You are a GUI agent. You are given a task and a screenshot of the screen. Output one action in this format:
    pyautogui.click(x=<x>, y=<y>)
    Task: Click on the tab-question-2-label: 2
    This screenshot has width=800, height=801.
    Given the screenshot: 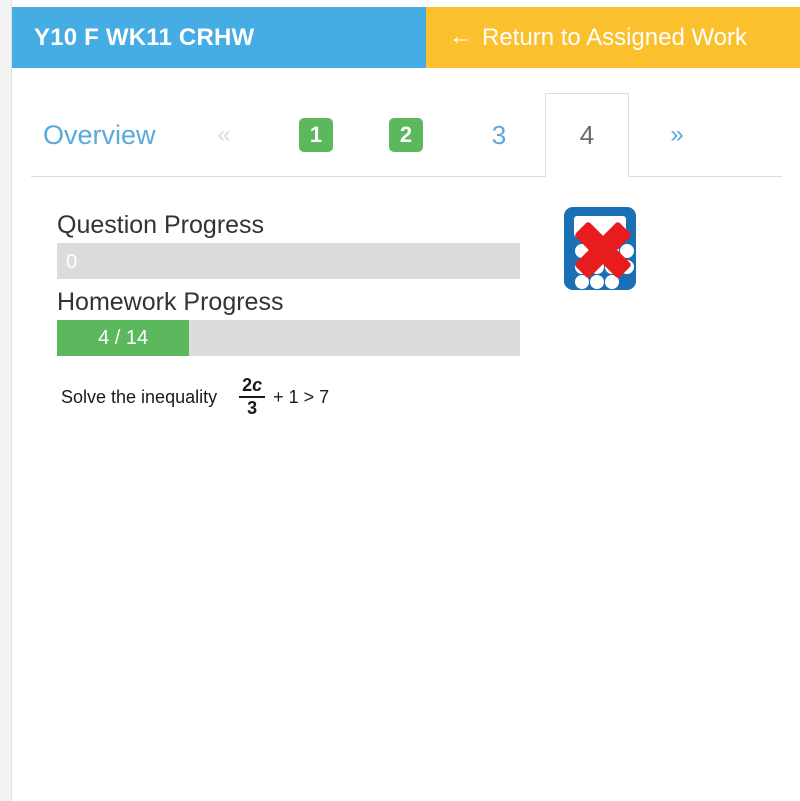 What is the action you would take?
    pyautogui.click(x=406, y=135)
    